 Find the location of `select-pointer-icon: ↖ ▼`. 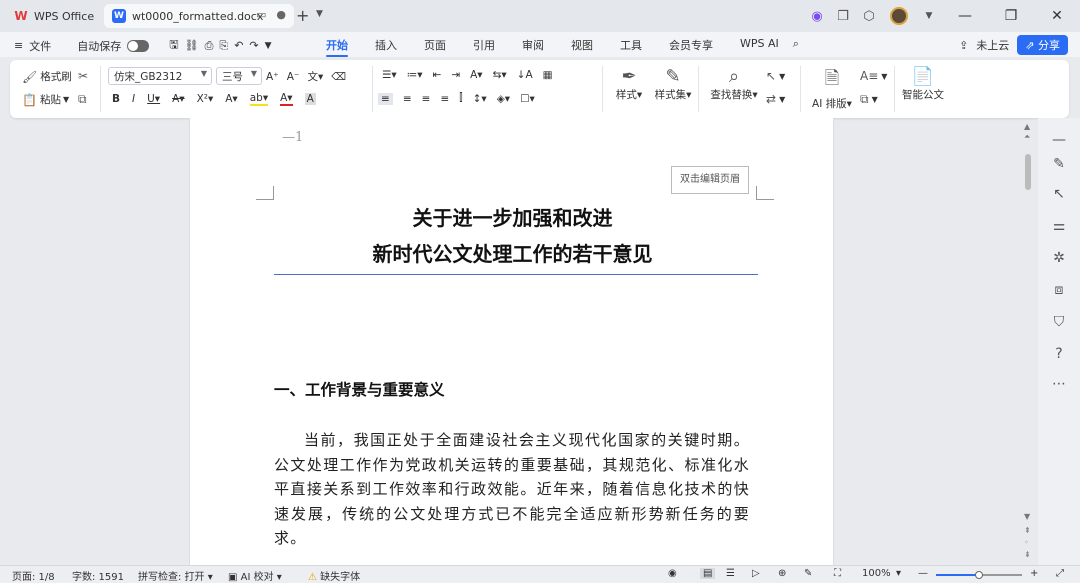

select-pointer-icon: ↖ ▼ is located at coordinates (775, 76).